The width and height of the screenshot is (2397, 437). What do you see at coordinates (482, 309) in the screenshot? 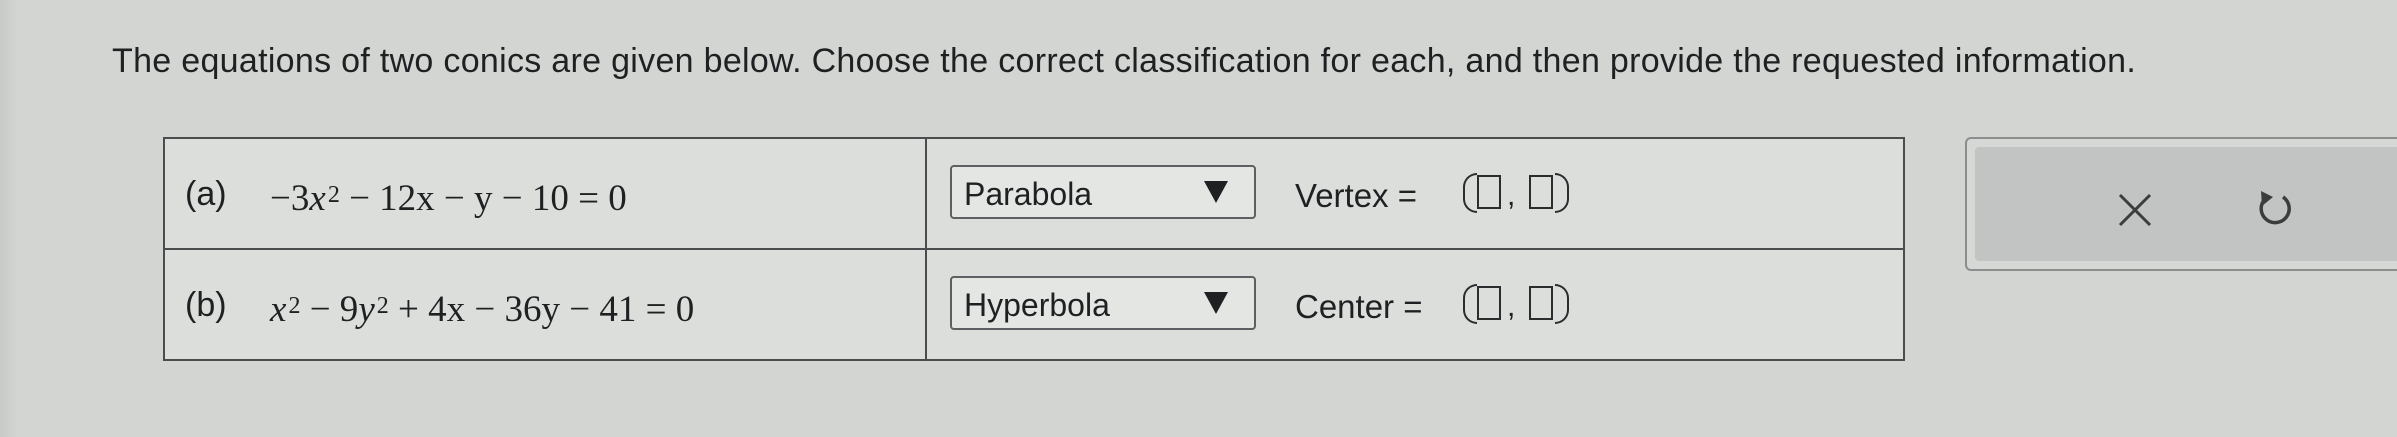
I see `equation-b: x2 − 9y2 + 4x − 36y − 41 = 0` at bounding box center [482, 309].